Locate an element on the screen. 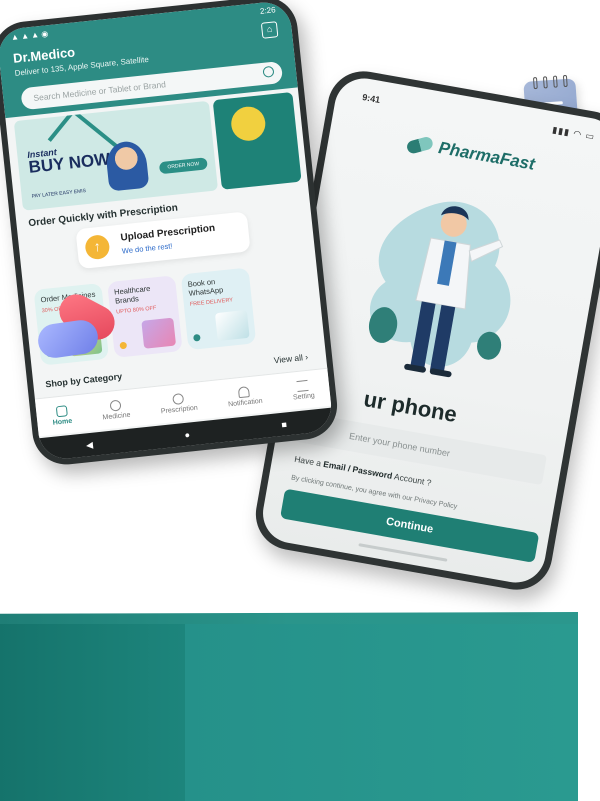 This screenshot has height=801, width=600. upload-arrow-icon: ↑ is located at coordinates (97, 247).